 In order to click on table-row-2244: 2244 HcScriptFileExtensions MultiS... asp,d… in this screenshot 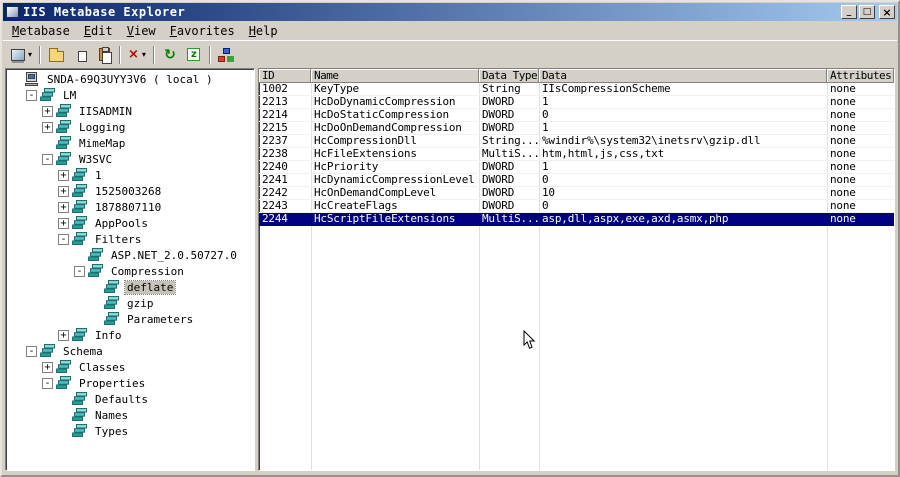, I will do `click(576, 219)`.